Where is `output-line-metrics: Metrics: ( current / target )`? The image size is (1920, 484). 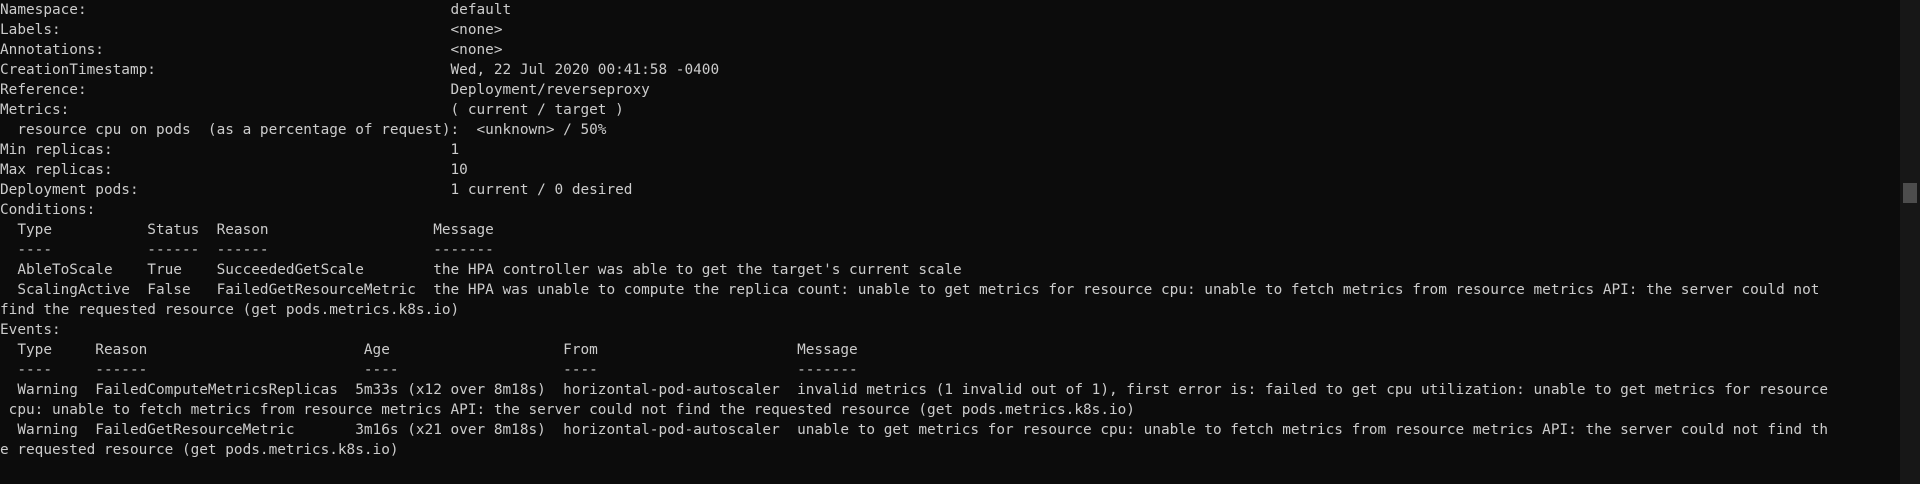 output-line-metrics: Metrics: ( current / target ) is located at coordinates (312, 110).